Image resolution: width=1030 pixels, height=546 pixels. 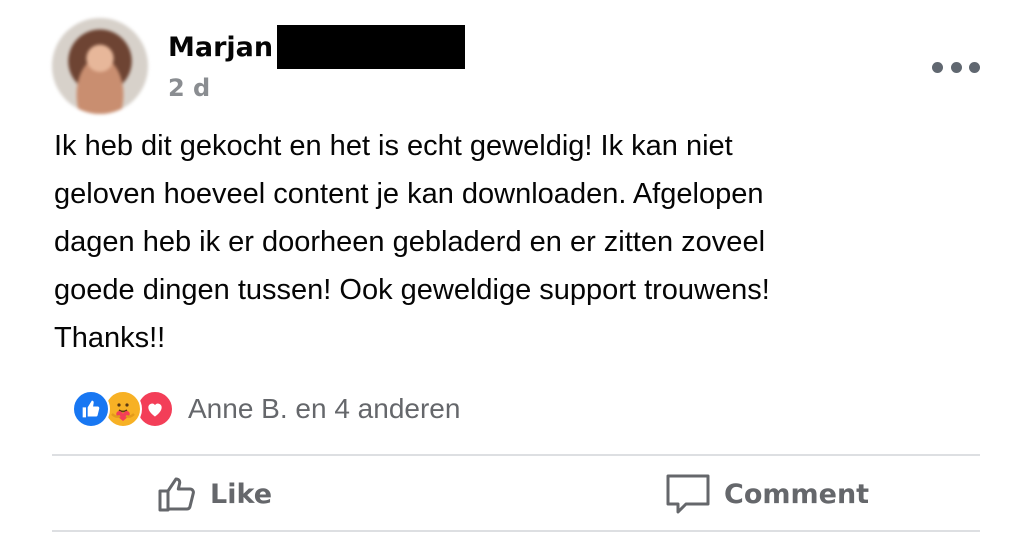 I want to click on reactions-bar: Anne B. en 4 anderen, so click(x=266, y=409).